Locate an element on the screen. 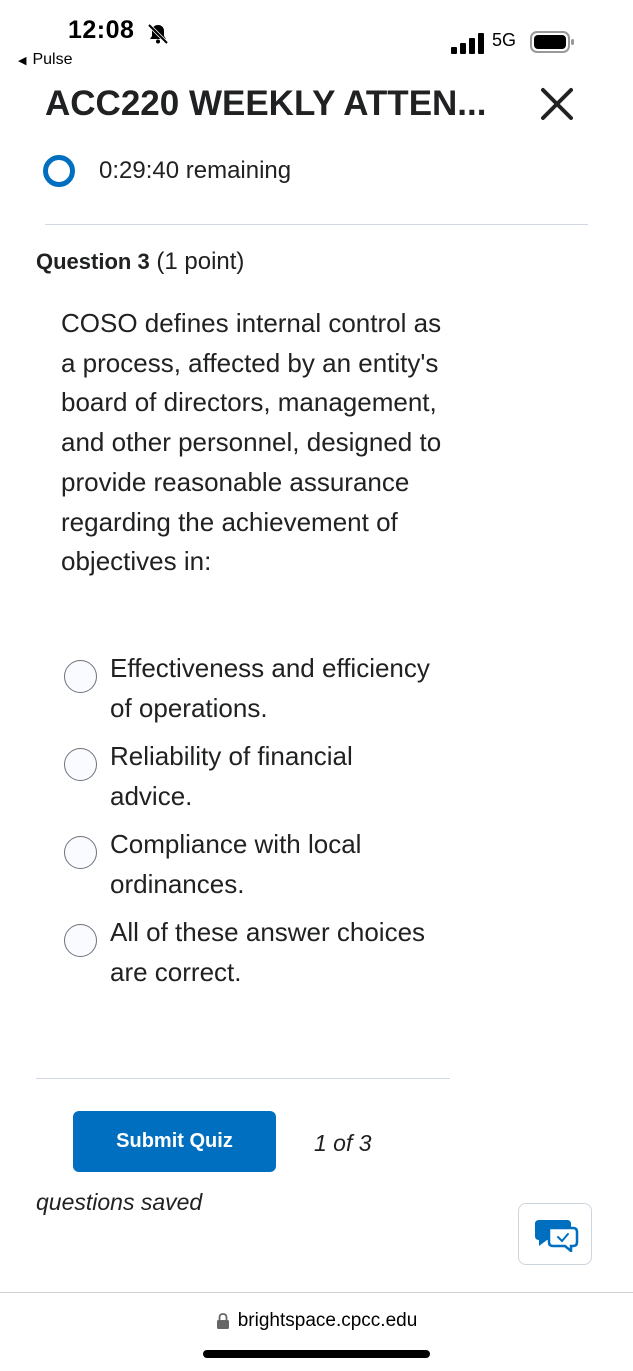 This screenshot has width=633, height=1371. battery-icon is located at coordinates (552, 42).